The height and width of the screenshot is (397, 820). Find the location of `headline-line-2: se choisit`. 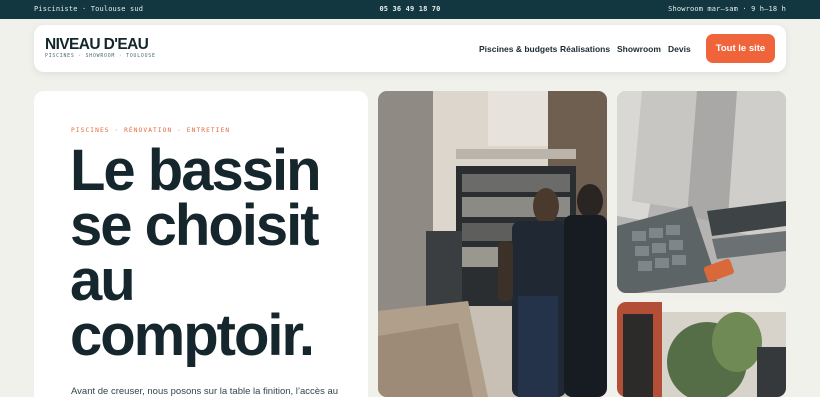

headline-line-2: se choisit is located at coordinates (195, 225).